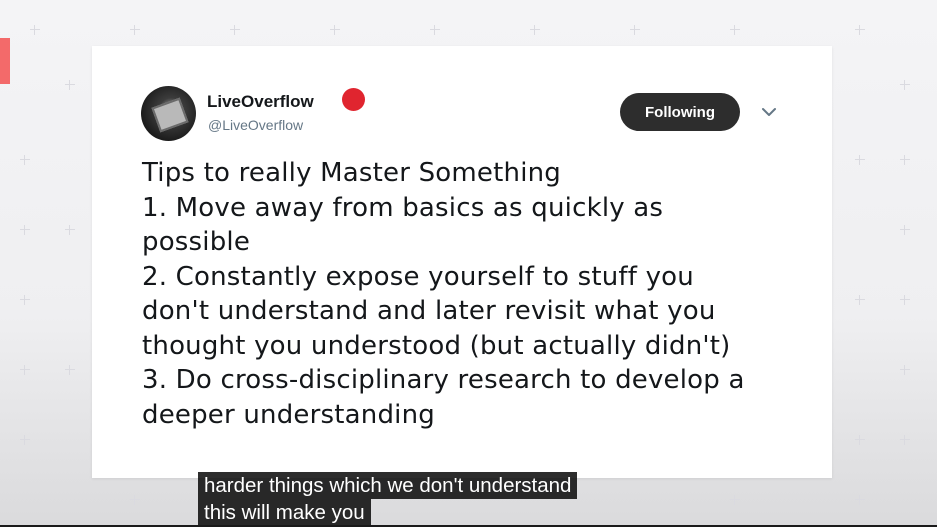 The height and width of the screenshot is (527, 937). What do you see at coordinates (403, 207) in the screenshot?
I see `tweet-text-line: 1. Move away from basics as quickly as` at bounding box center [403, 207].